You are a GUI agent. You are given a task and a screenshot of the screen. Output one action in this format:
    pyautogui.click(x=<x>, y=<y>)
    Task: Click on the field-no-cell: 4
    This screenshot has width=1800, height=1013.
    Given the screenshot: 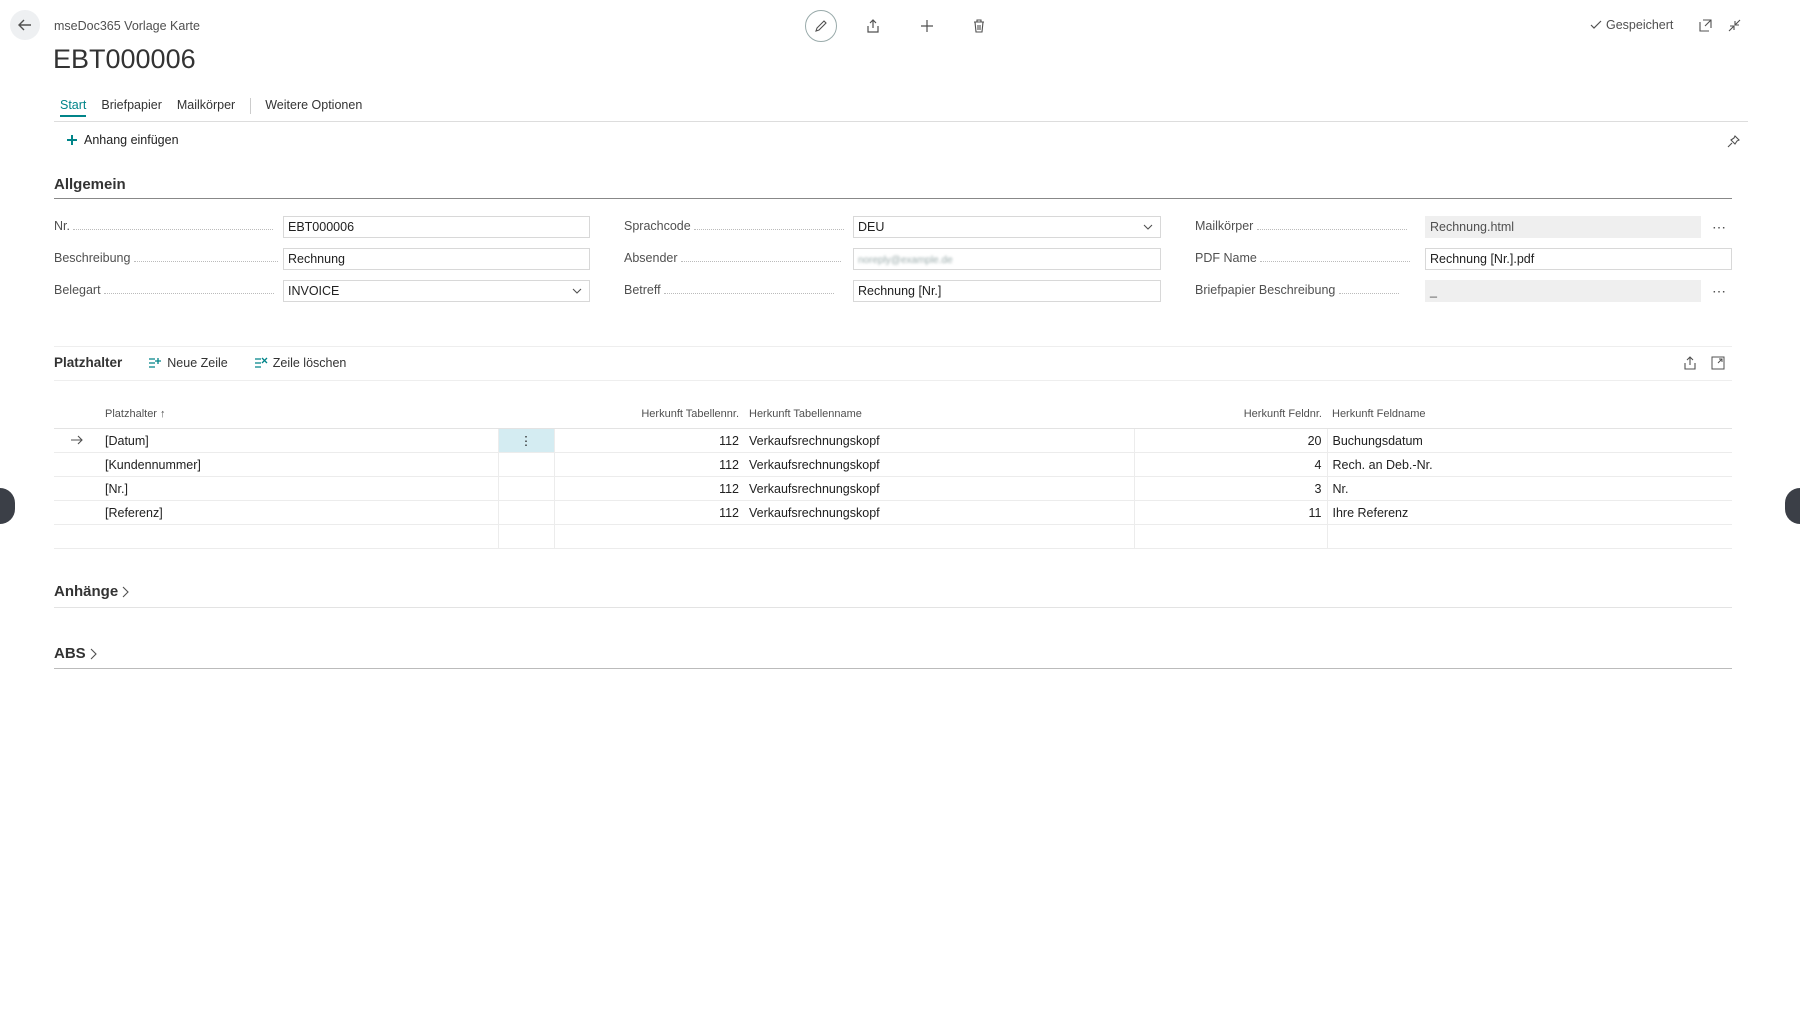 What is the action you would take?
    pyautogui.click(x=1231, y=464)
    